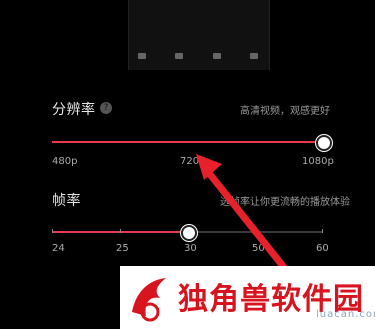 Image resolution: width=375 pixels, height=329 pixels. What do you see at coordinates (149, 300) in the screenshot?
I see `unicorn-logo-icon` at bounding box center [149, 300].